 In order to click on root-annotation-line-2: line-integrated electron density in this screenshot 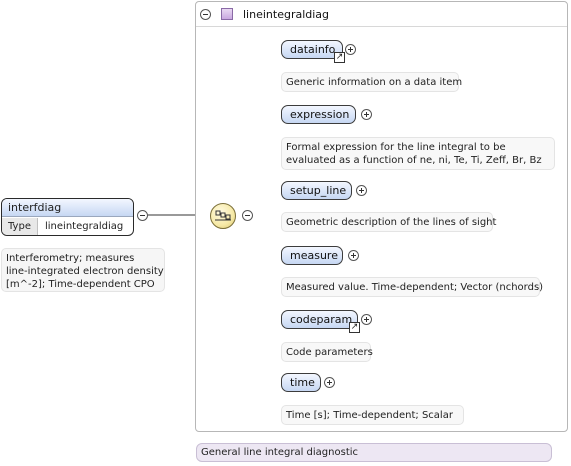, I will do `click(85, 271)`.